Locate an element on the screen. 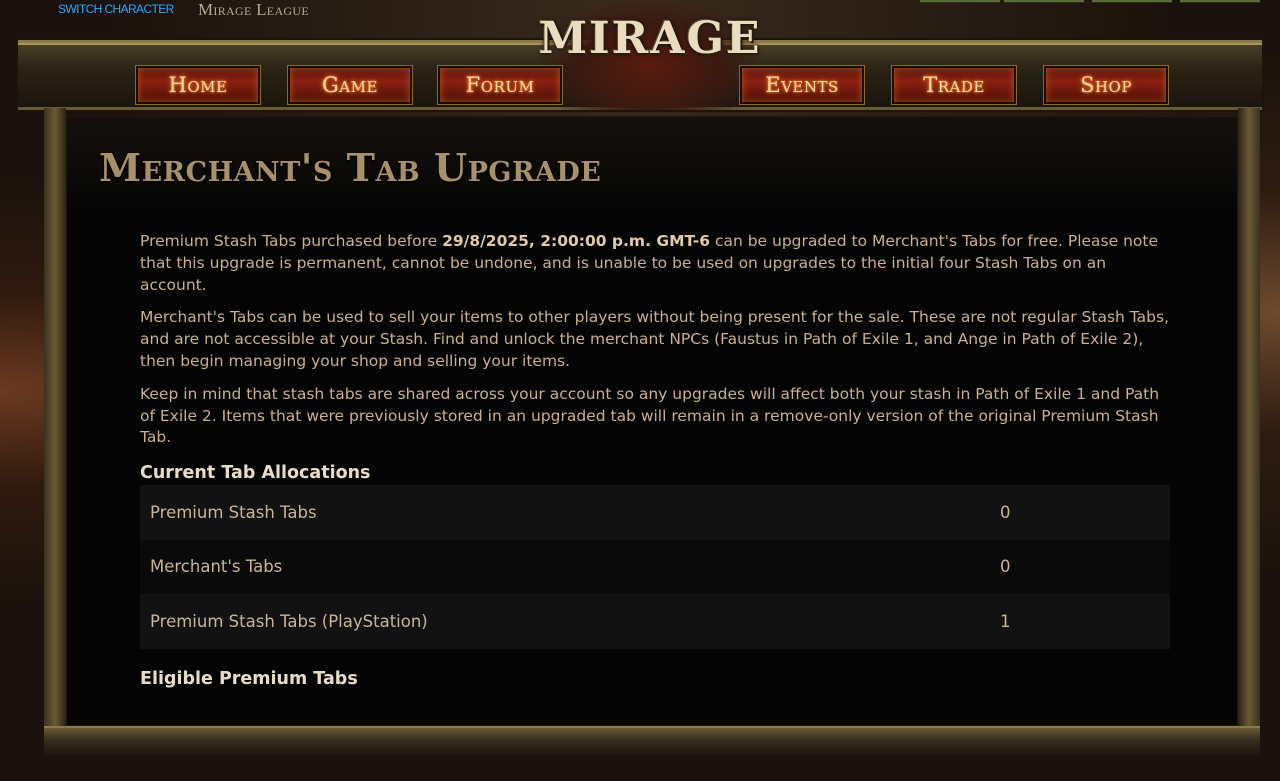  frame-left-border is located at coordinates (55, 428).